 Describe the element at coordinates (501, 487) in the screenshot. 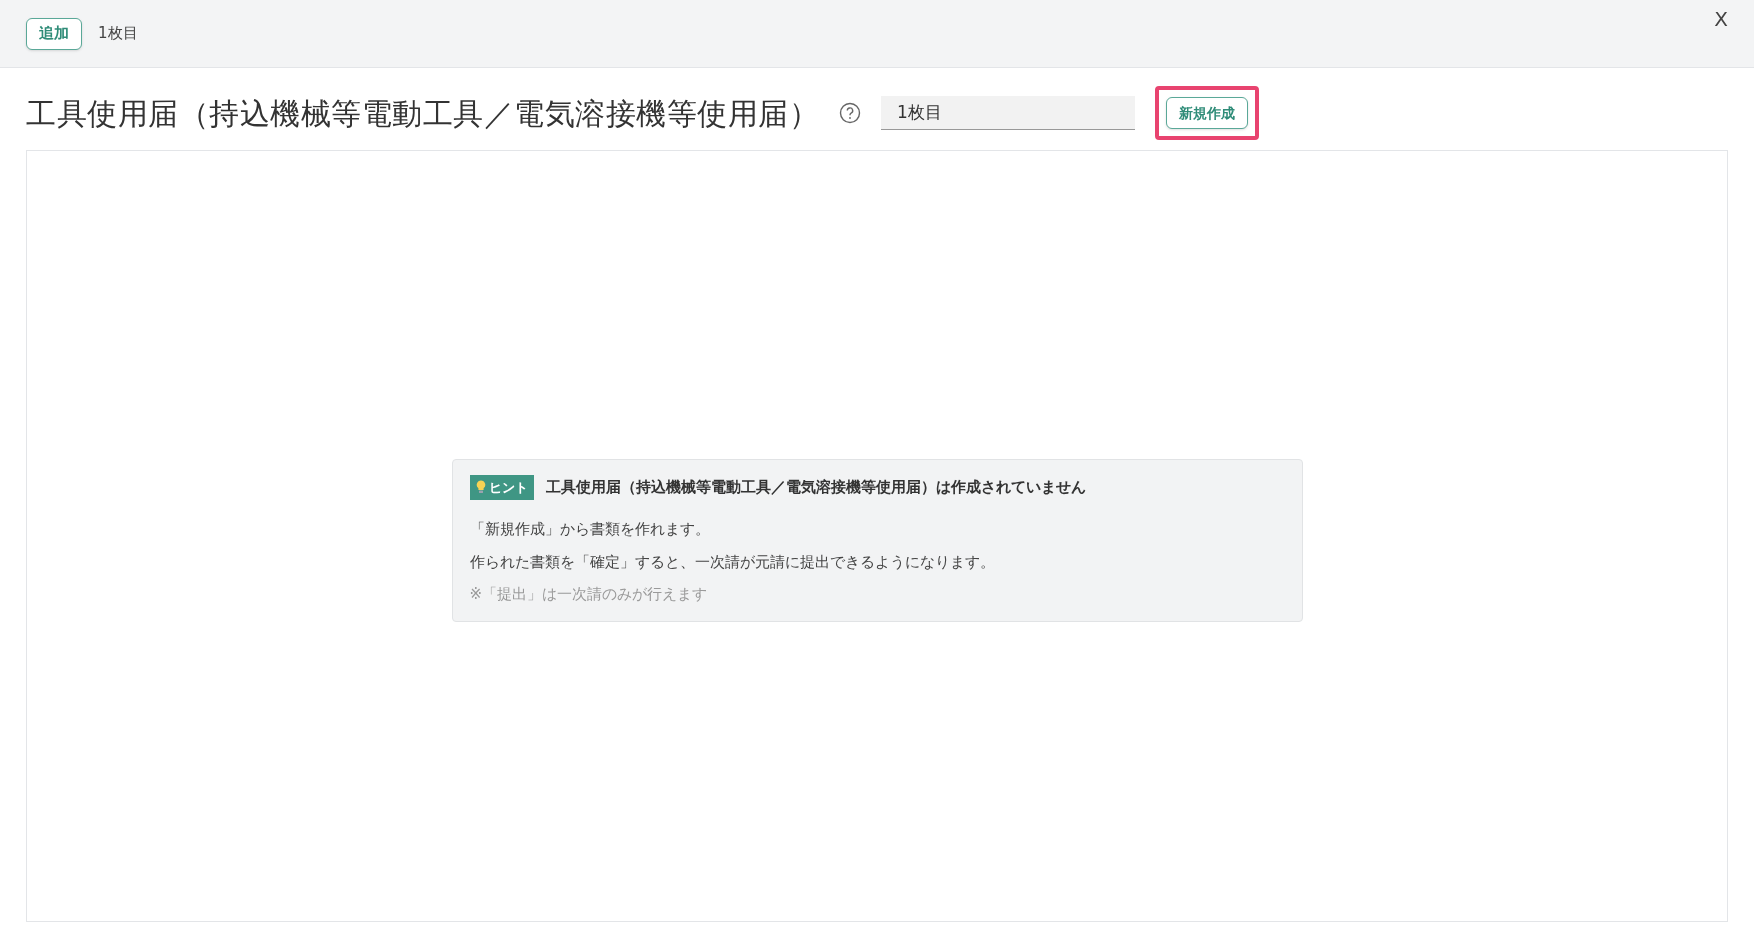

I see `hint-badge: ヒント` at that location.